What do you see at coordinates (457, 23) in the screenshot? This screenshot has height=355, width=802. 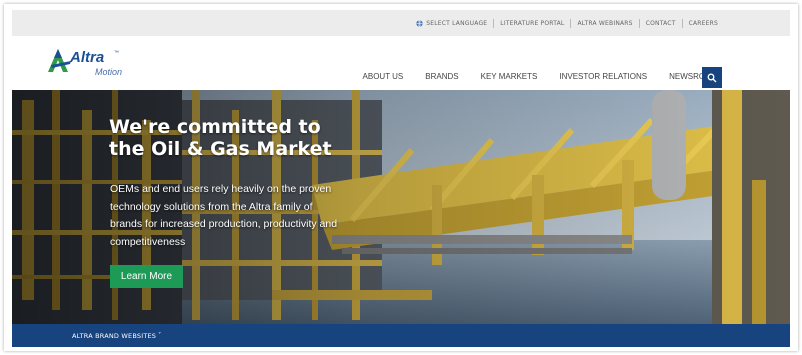 I see `select-language-label: SELECT LANGUAGE` at bounding box center [457, 23].